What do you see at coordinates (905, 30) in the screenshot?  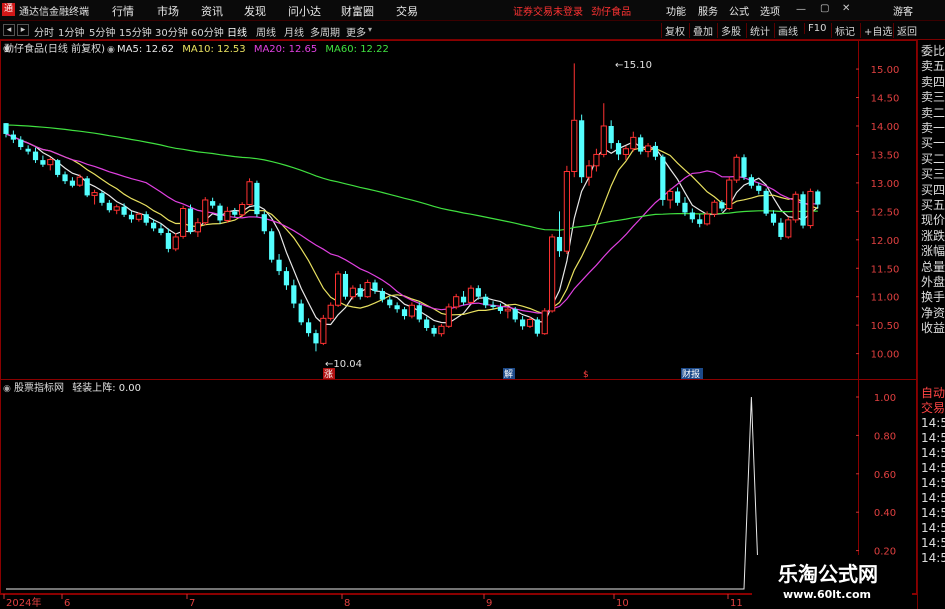 I see `tool-back: 返回` at bounding box center [905, 30].